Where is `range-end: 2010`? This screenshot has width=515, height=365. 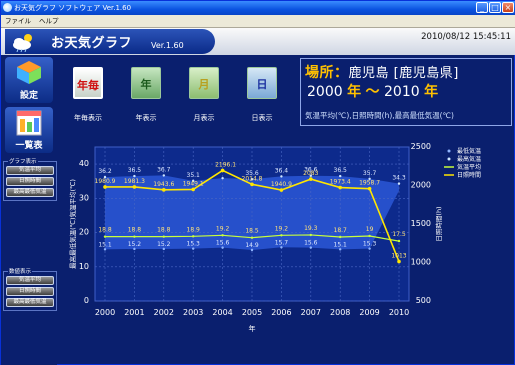
range-end: 2010 is located at coordinates (402, 92).